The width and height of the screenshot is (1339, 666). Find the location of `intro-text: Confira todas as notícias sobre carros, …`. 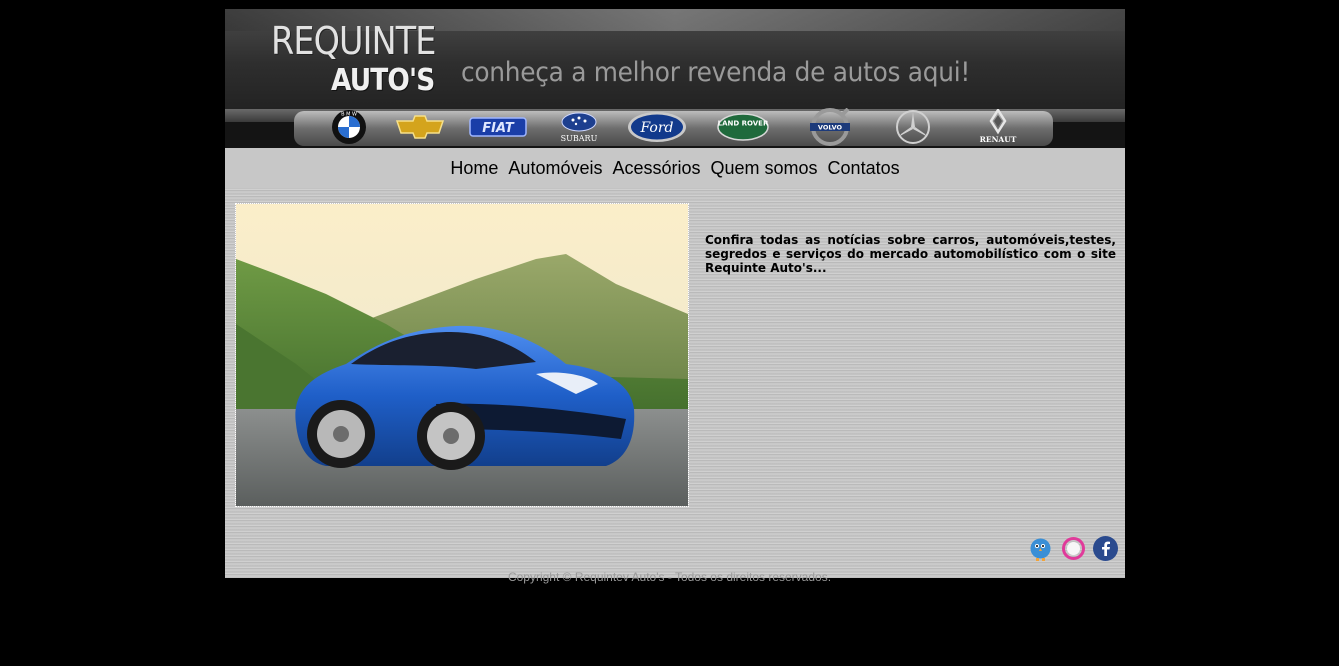

intro-text: Confira todas as notícias sobre carros, … is located at coordinates (910, 254).